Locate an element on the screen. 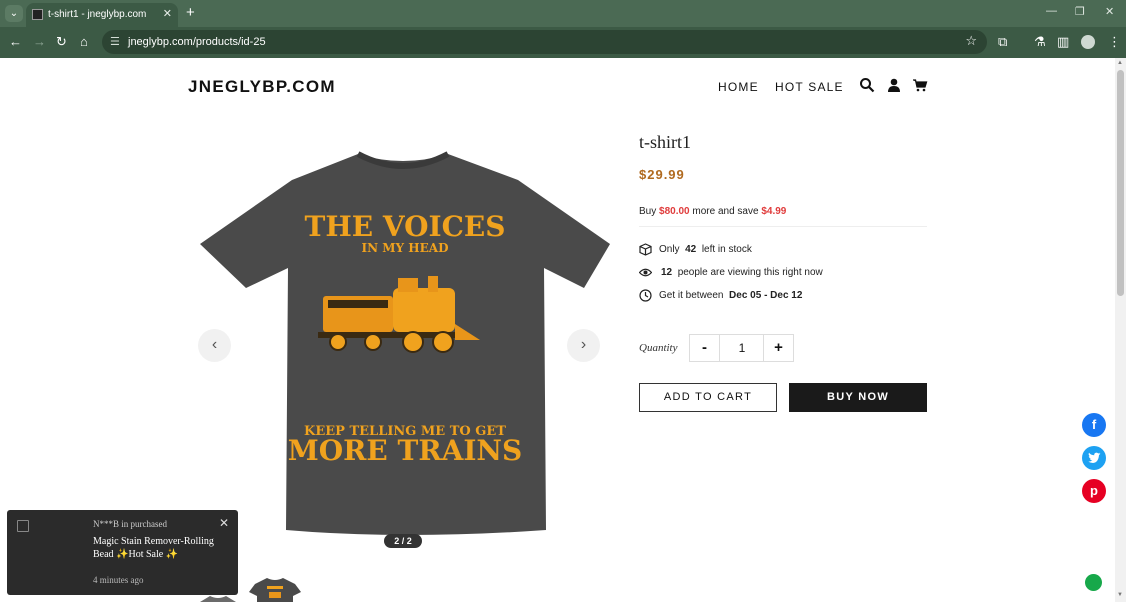  forward-icon: → is located at coordinates (39, 41).